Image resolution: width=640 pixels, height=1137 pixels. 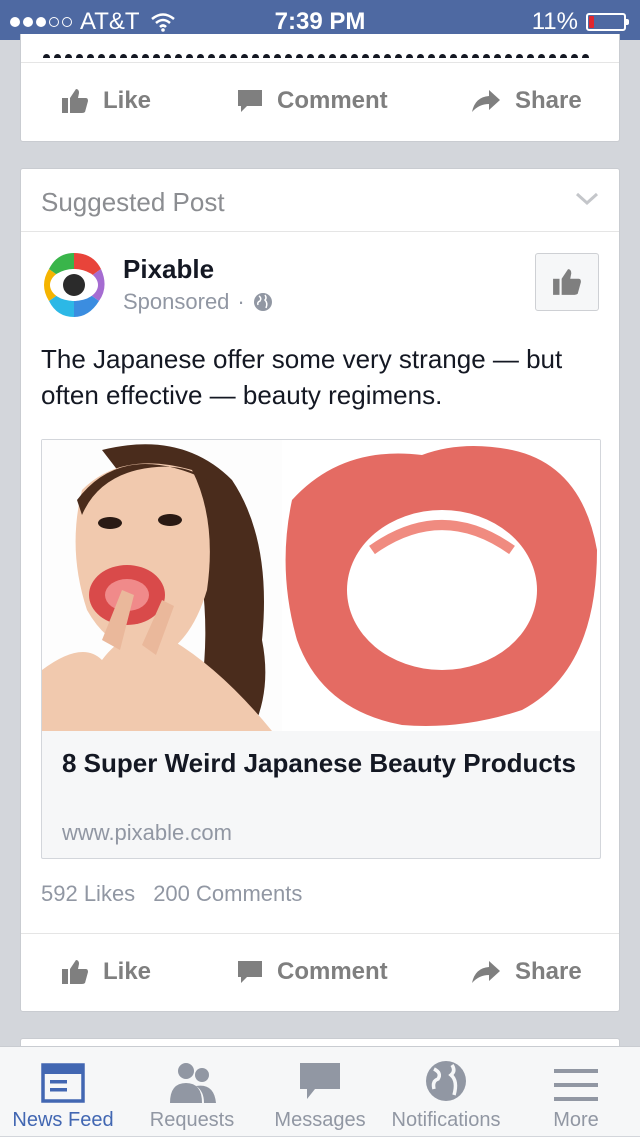 What do you see at coordinates (323, 53) in the screenshot?
I see `truncated-content` at bounding box center [323, 53].